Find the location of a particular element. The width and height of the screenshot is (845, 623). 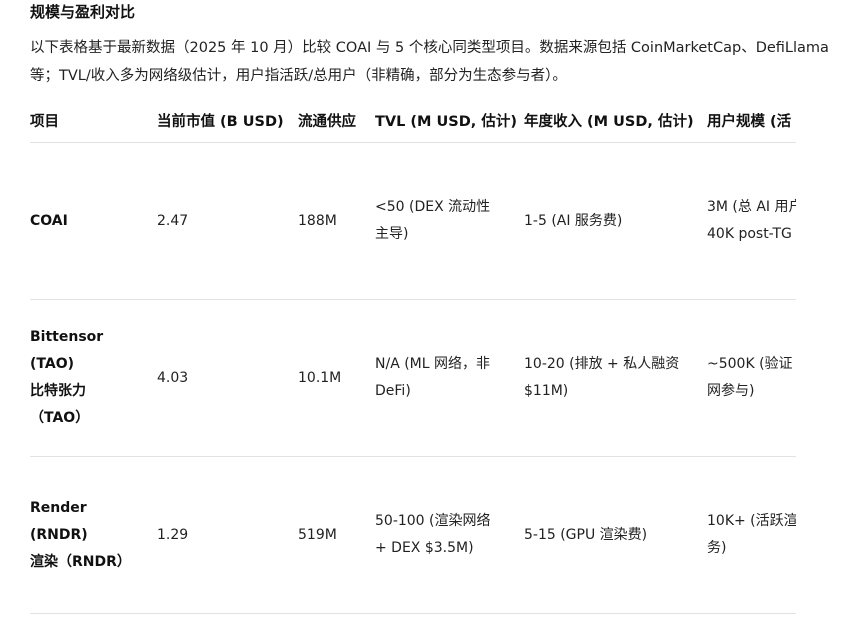

cell-tvl-line: + DEX $3.5M) is located at coordinates (424, 548).